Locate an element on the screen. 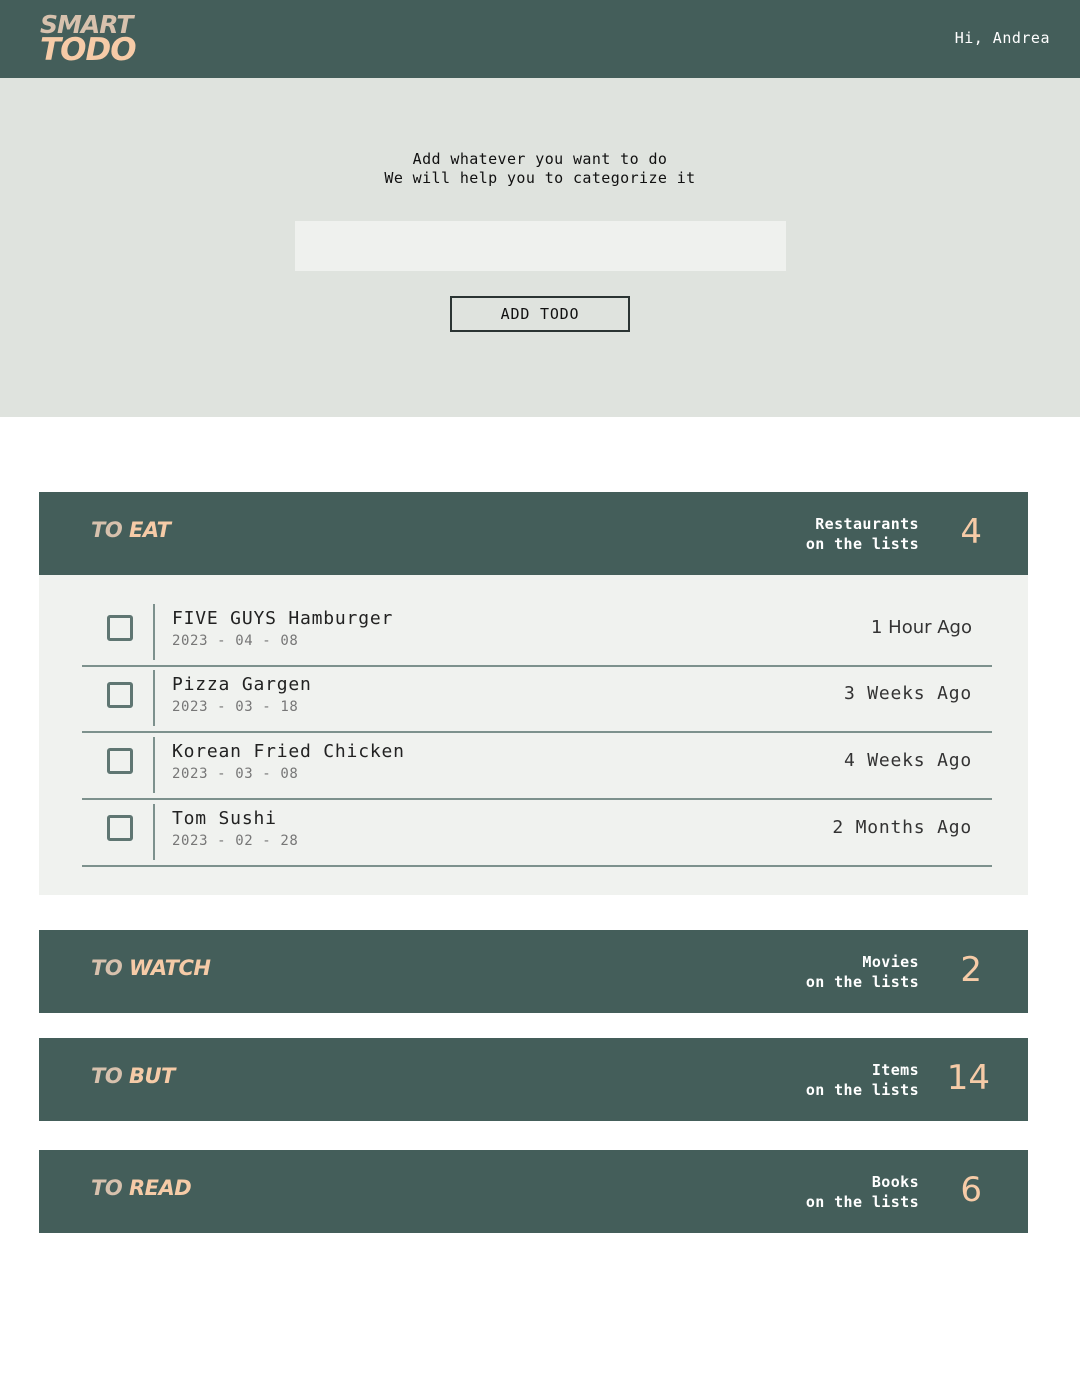  hero-line-2: We will help you to categorize it is located at coordinates (540, 178).